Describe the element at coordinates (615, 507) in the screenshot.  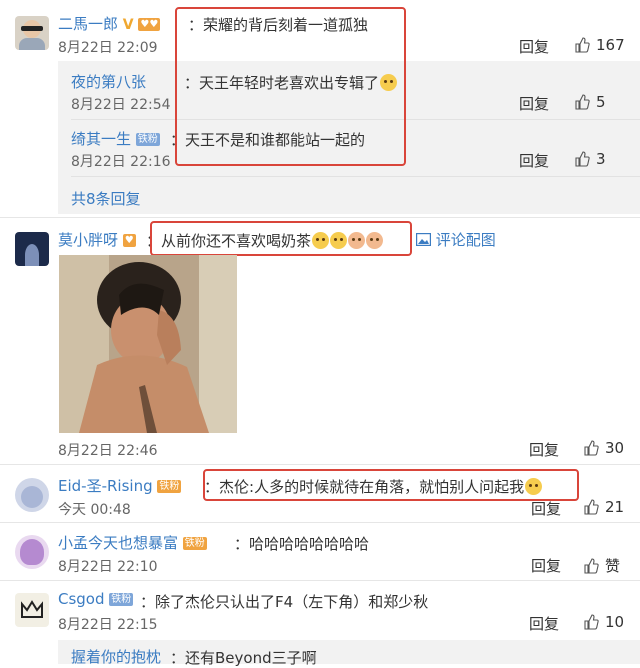
I see `like-count: 21` at that location.